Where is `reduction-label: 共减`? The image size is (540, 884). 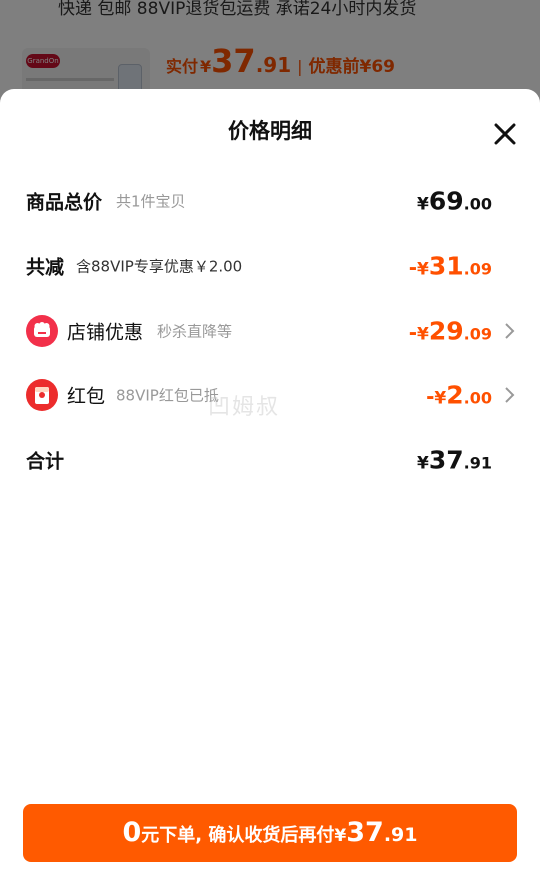 reduction-label: 共减 is located at coordinates (45, 267).